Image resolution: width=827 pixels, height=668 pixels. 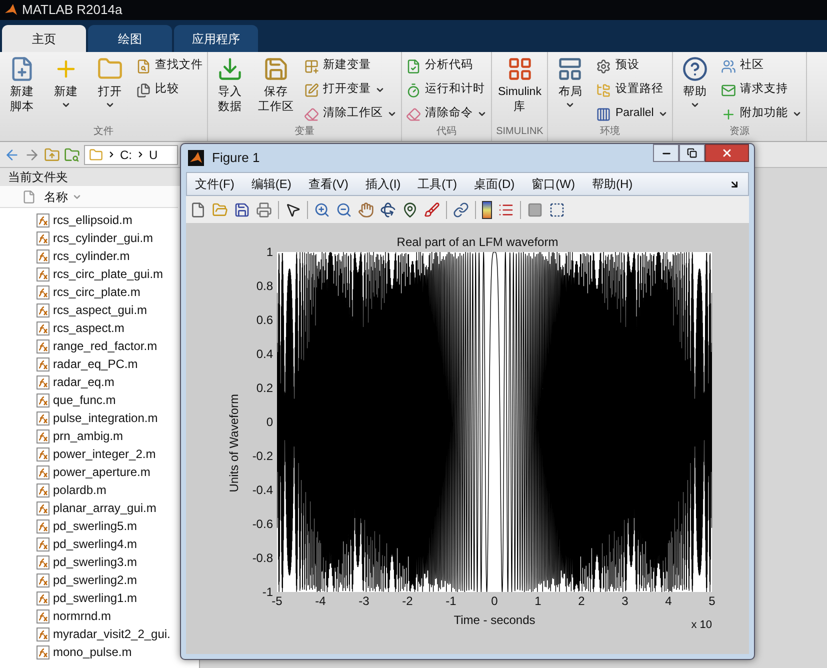 What do you see at coordinates (89, 544) in the screenshot?
I see `file-item: pd_swerling4.m` at bounding box center [89, 544].